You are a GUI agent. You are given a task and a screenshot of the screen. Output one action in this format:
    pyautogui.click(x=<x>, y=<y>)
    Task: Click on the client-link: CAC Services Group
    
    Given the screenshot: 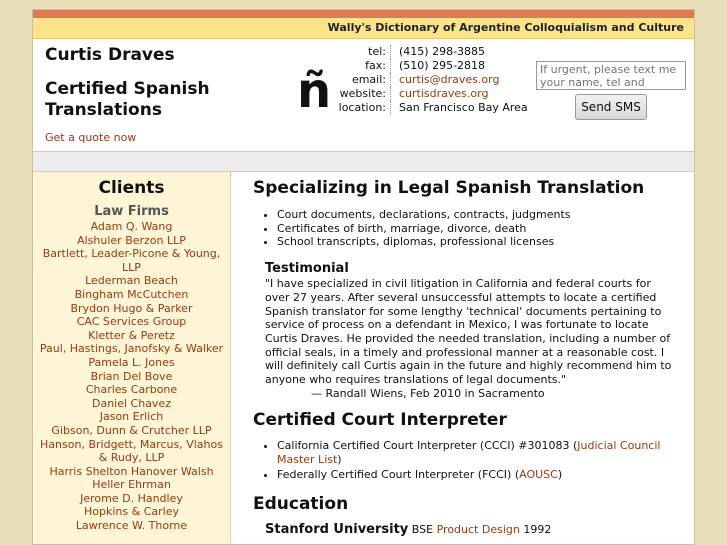 What is the action you would take?
    pyautogui.click(x=131, y=322)
    